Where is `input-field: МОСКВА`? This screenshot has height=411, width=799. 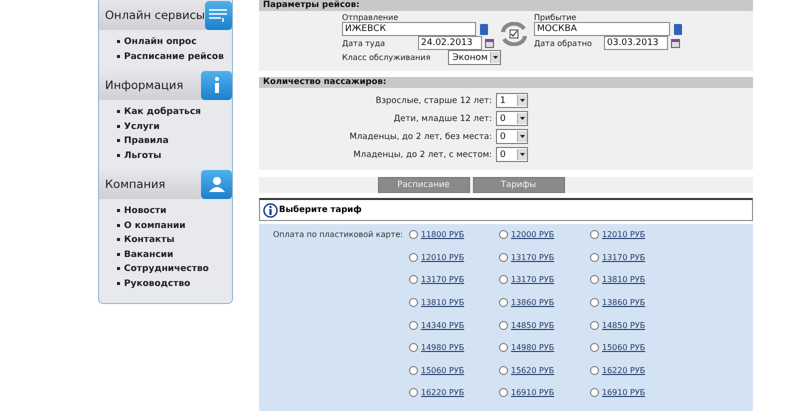
input-field: МОСКВА is located at coordinates (602, 29).